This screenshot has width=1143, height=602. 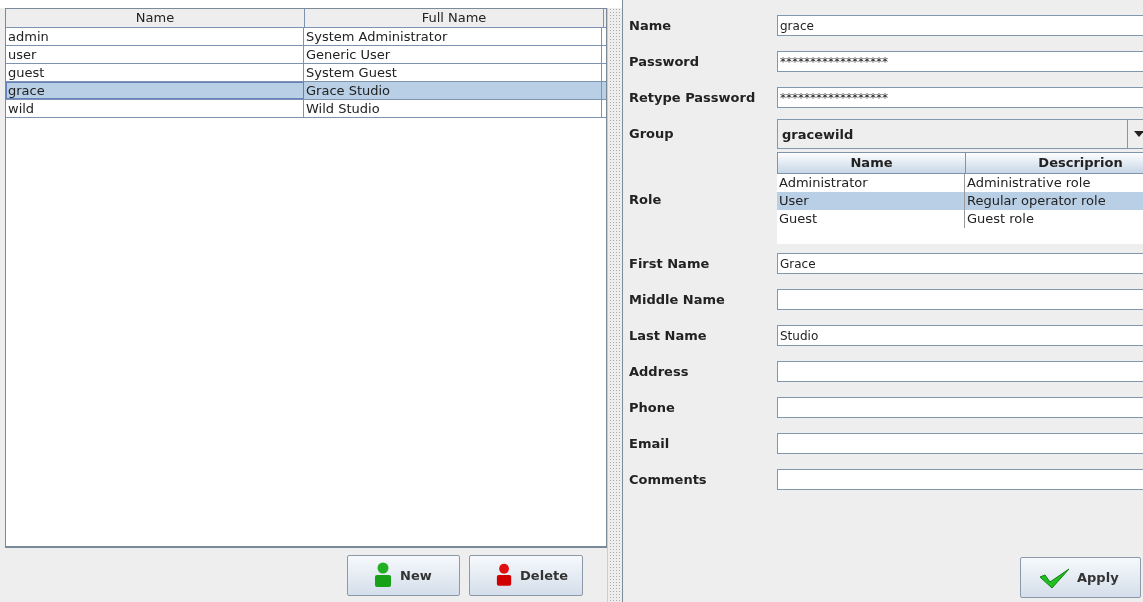 I want to click on input-field: Grace, so click(x=960, y=263).